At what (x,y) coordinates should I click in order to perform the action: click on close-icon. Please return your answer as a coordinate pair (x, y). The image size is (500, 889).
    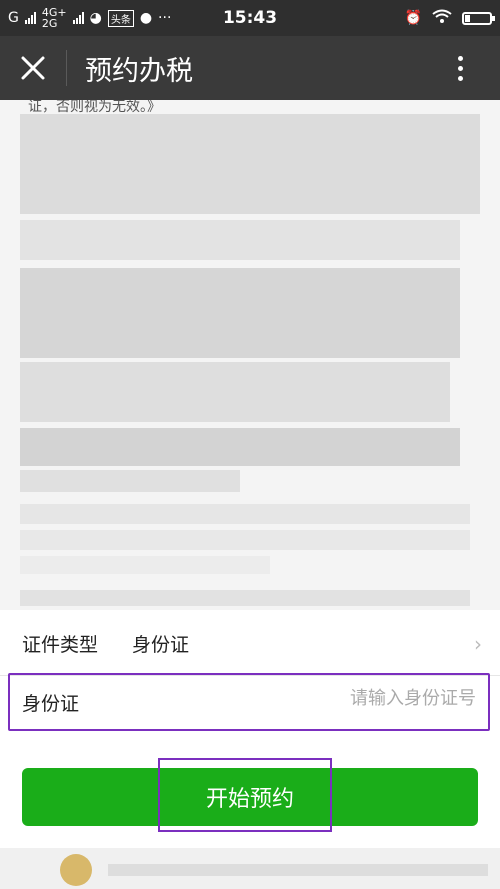
    Looking at the image, I should click on (33, 68).